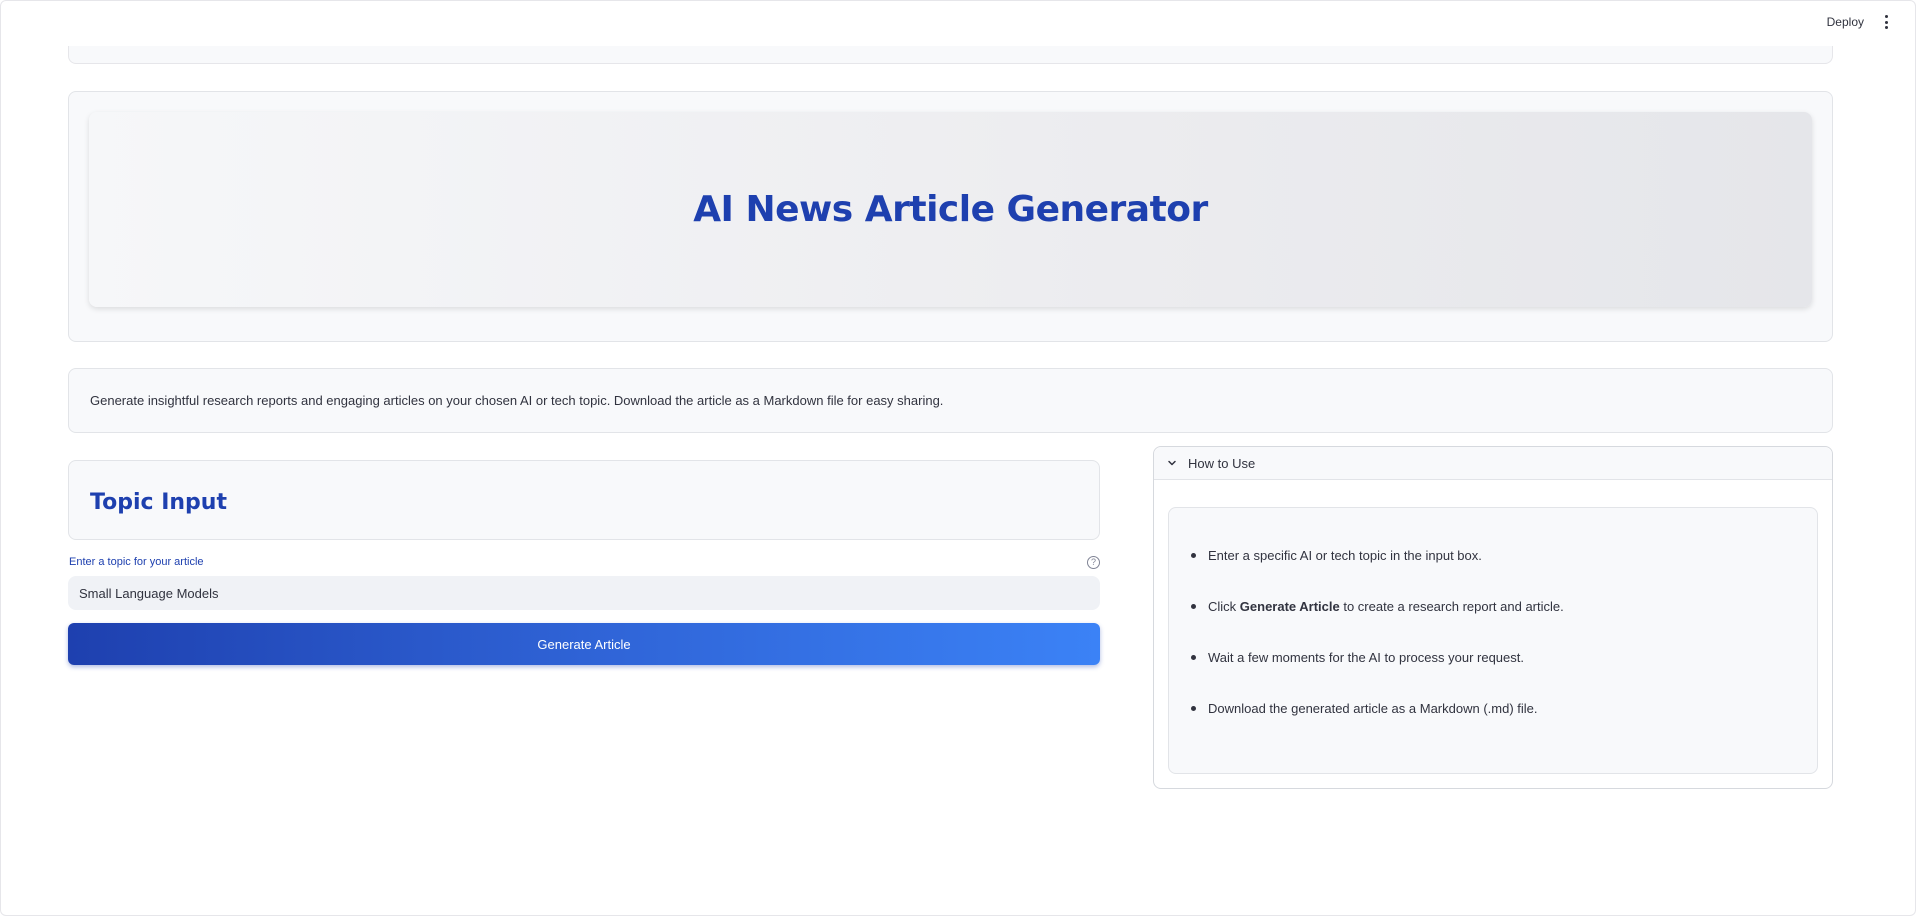 The height and width of the screenshot is (916, 1916). What do you see at coordinates (1493, 463) in the screenshot?
I see `how-to-use-toggle: How to Use` at bounding box center [1493, 463].